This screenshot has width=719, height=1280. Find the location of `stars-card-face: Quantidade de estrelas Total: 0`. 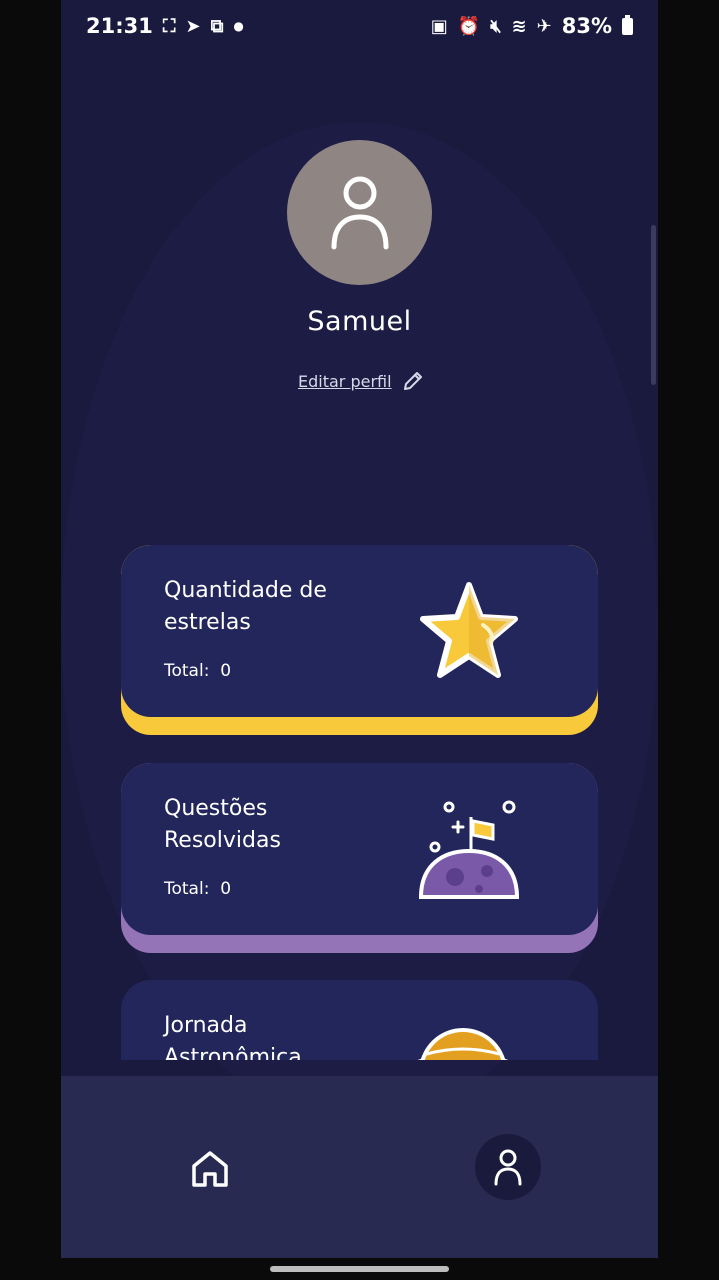

stars-card-face: Quantidade de estrelas Total: 0 is located at coordinates (359, 631).